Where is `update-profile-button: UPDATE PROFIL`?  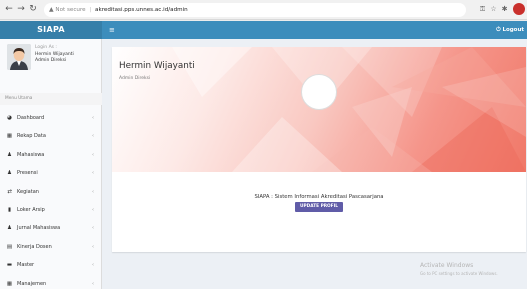 update-profile-button: UPDATE PROFIL is located at coordinates (319, 207).